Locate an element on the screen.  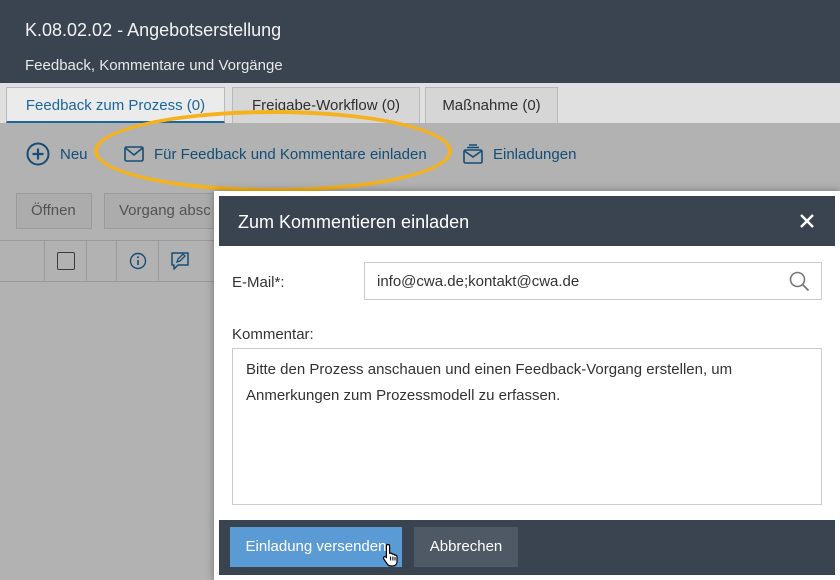
page-subtitle: Feedback, Kommentare und Vorgänge is located at coordinates (154, 65).